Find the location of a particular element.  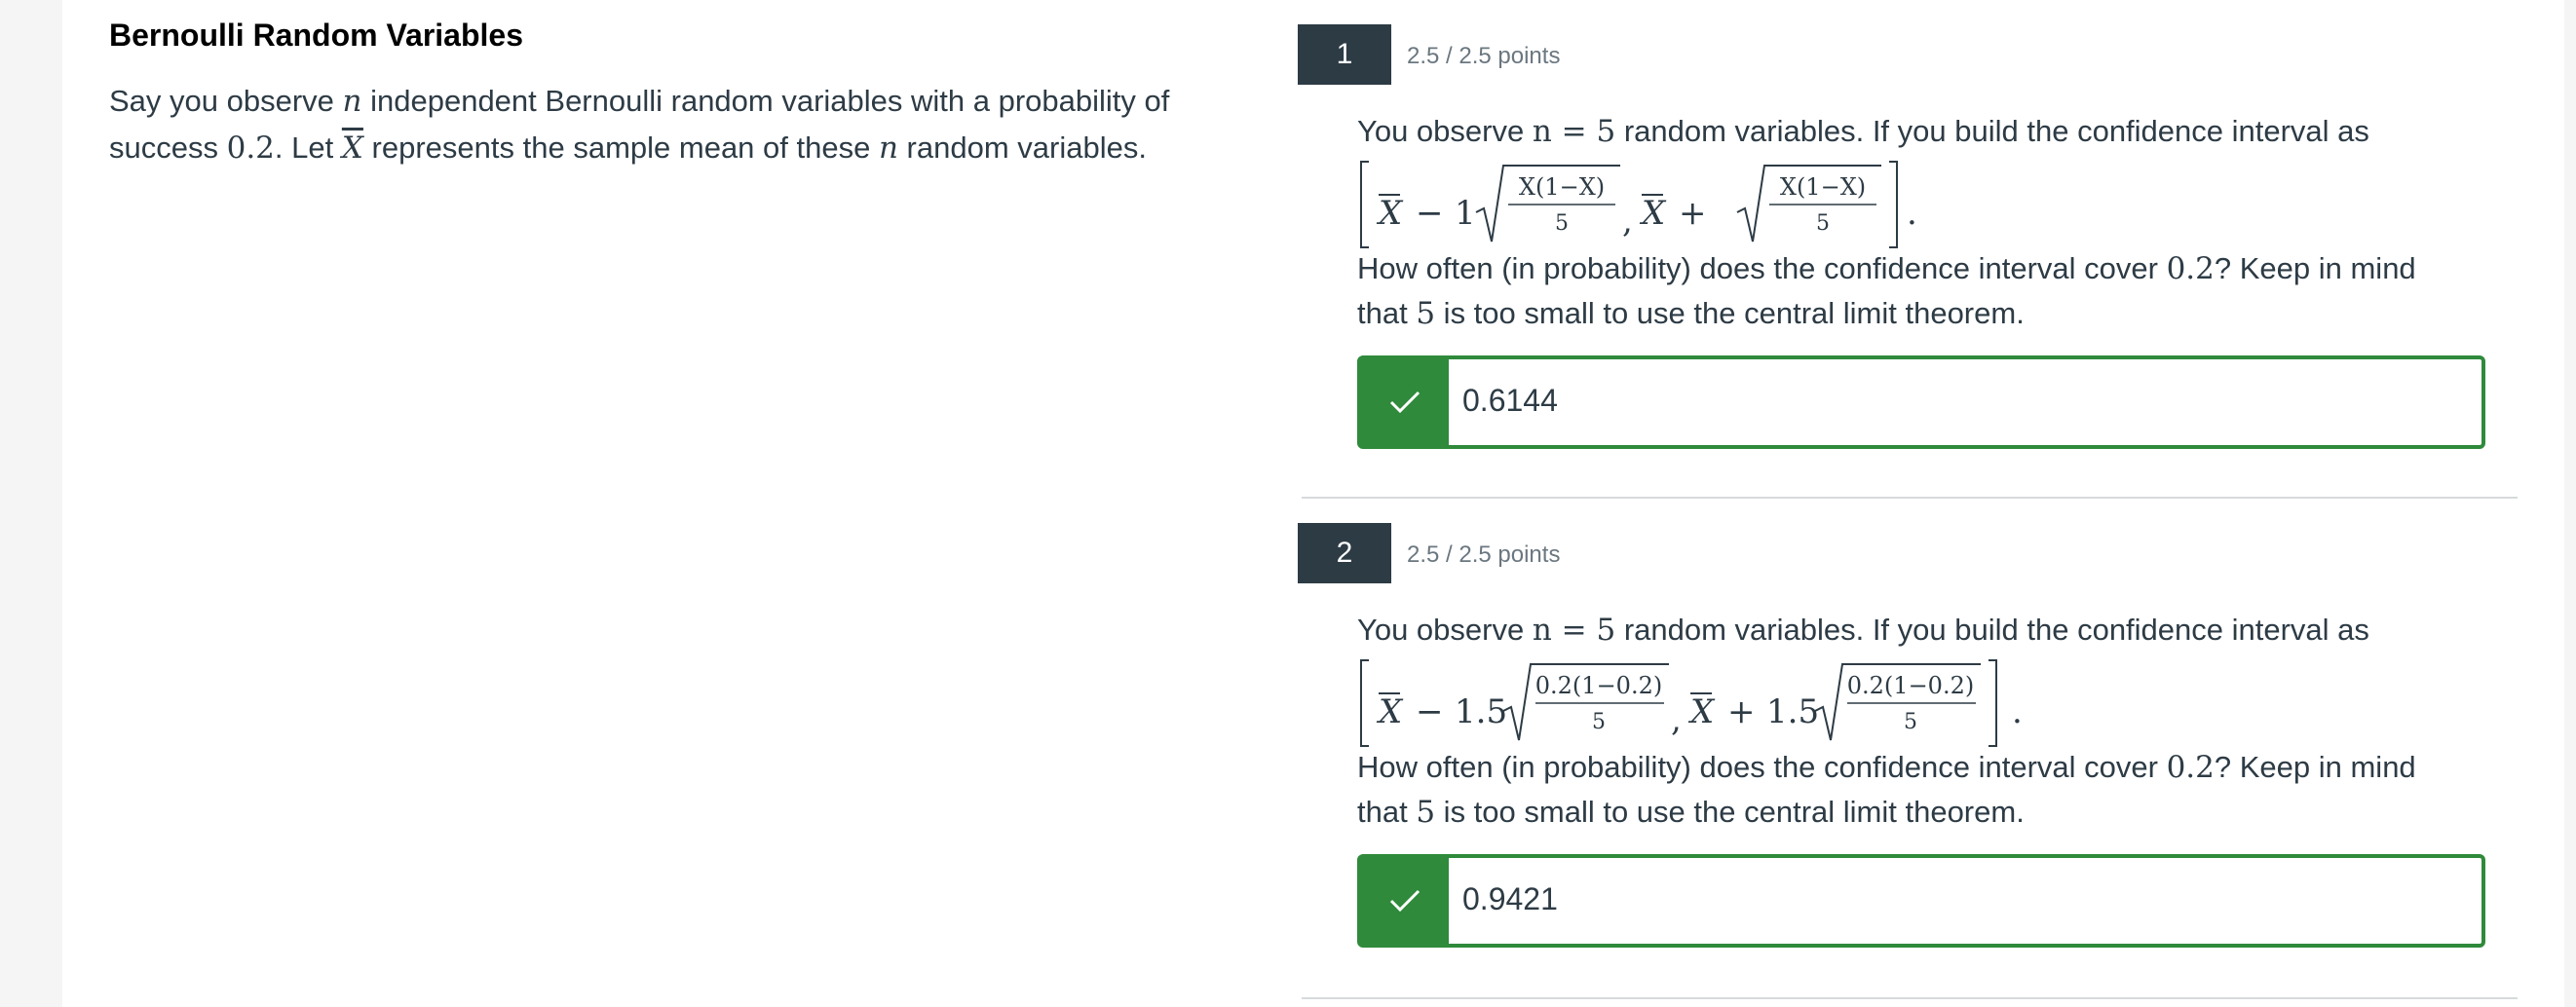

coefficient-right: 1.5 is located at coordinates (1792, 712).